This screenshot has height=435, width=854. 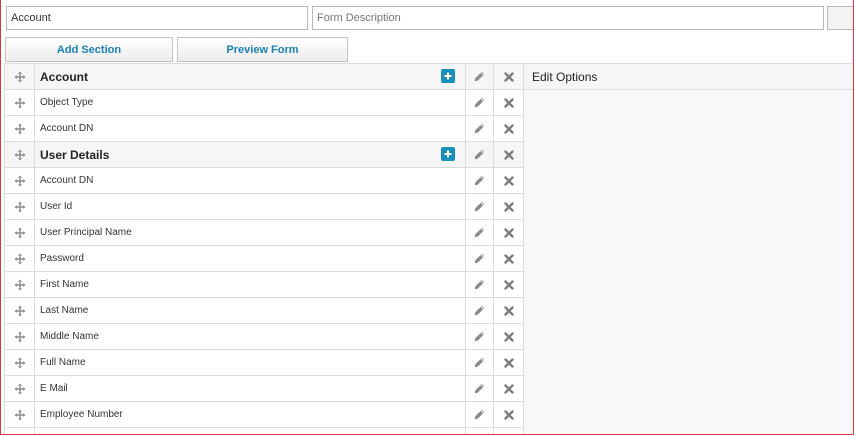 I want to click on field-row: Password, so click(x=264, y=259).